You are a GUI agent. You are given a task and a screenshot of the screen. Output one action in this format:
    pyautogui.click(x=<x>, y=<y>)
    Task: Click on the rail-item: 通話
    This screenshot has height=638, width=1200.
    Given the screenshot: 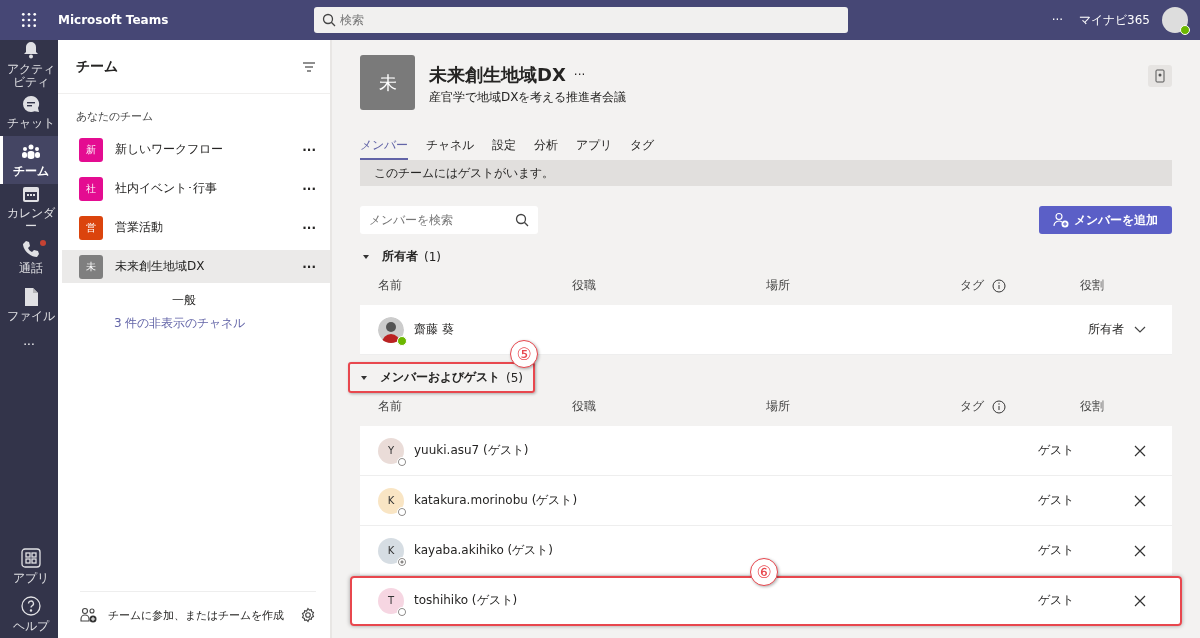 What is the action you would take?
    pyautogui.click(x=29, y=256)
    